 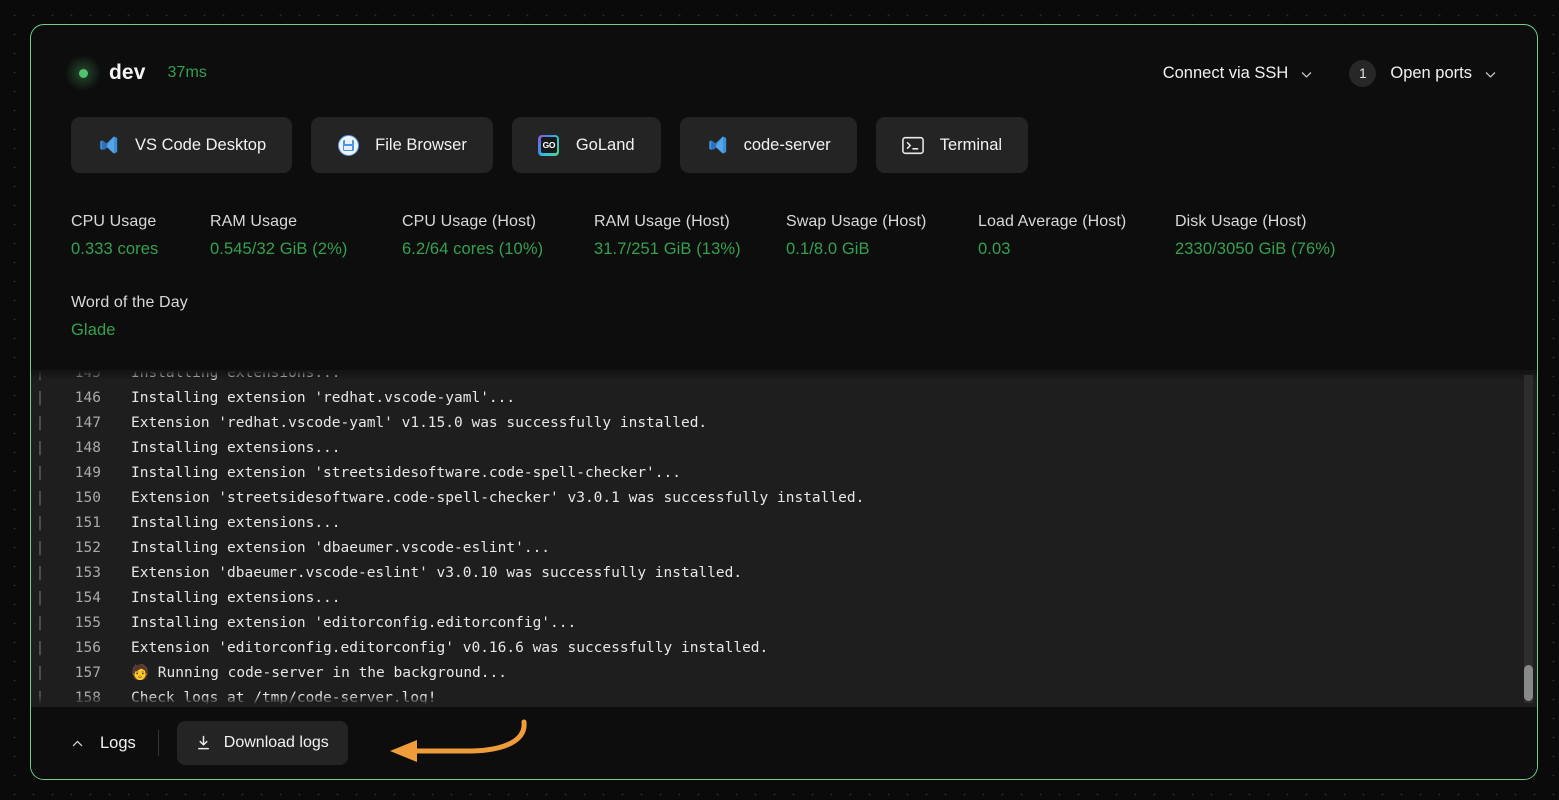 I want to click on metric-disk-usage-host: Disk Usage (Host) 2330/3050 GiB (76%), so click(x=1275, y=236).